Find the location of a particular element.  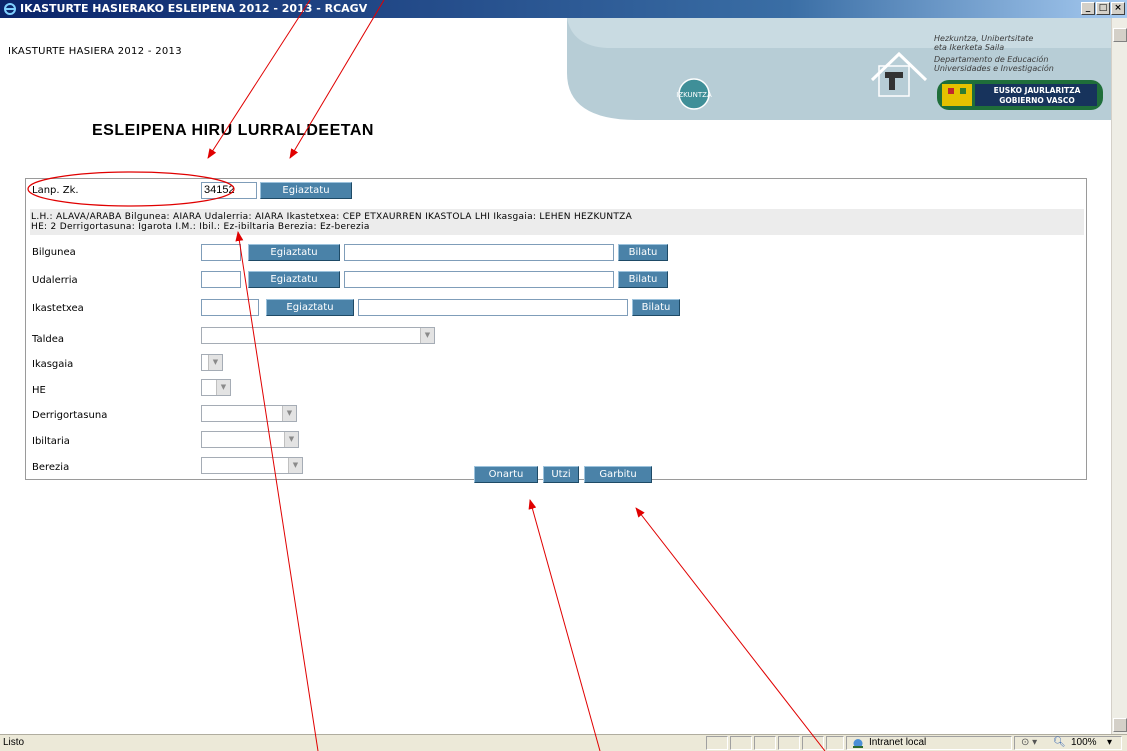

page-subtitle: IKASTURTE HASIERA 2012 - 2013 is located at coordinates (95, 51).